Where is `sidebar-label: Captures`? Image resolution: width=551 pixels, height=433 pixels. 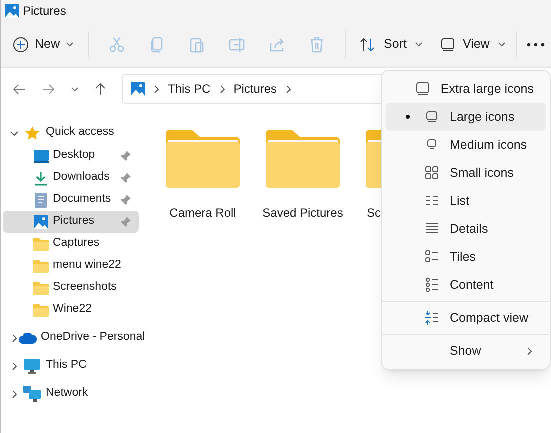 sidebar-label: Captures is located at coordinates (76, 244).